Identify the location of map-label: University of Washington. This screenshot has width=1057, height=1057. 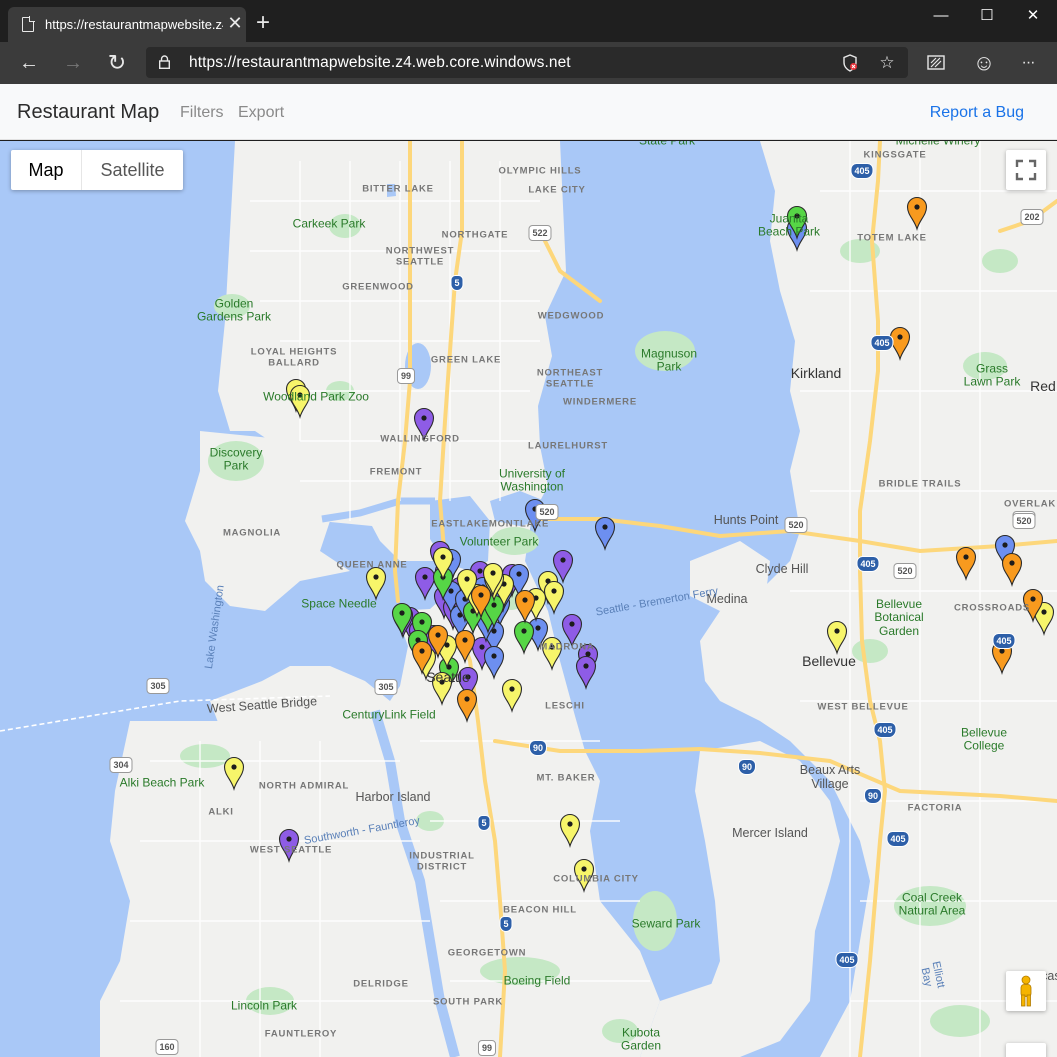
(532, 480).